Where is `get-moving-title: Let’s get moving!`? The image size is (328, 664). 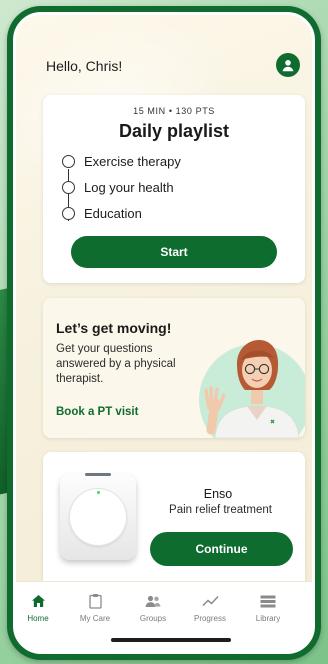 get-moving-title: Let’s get moving! is located at coordinates (114, 328).